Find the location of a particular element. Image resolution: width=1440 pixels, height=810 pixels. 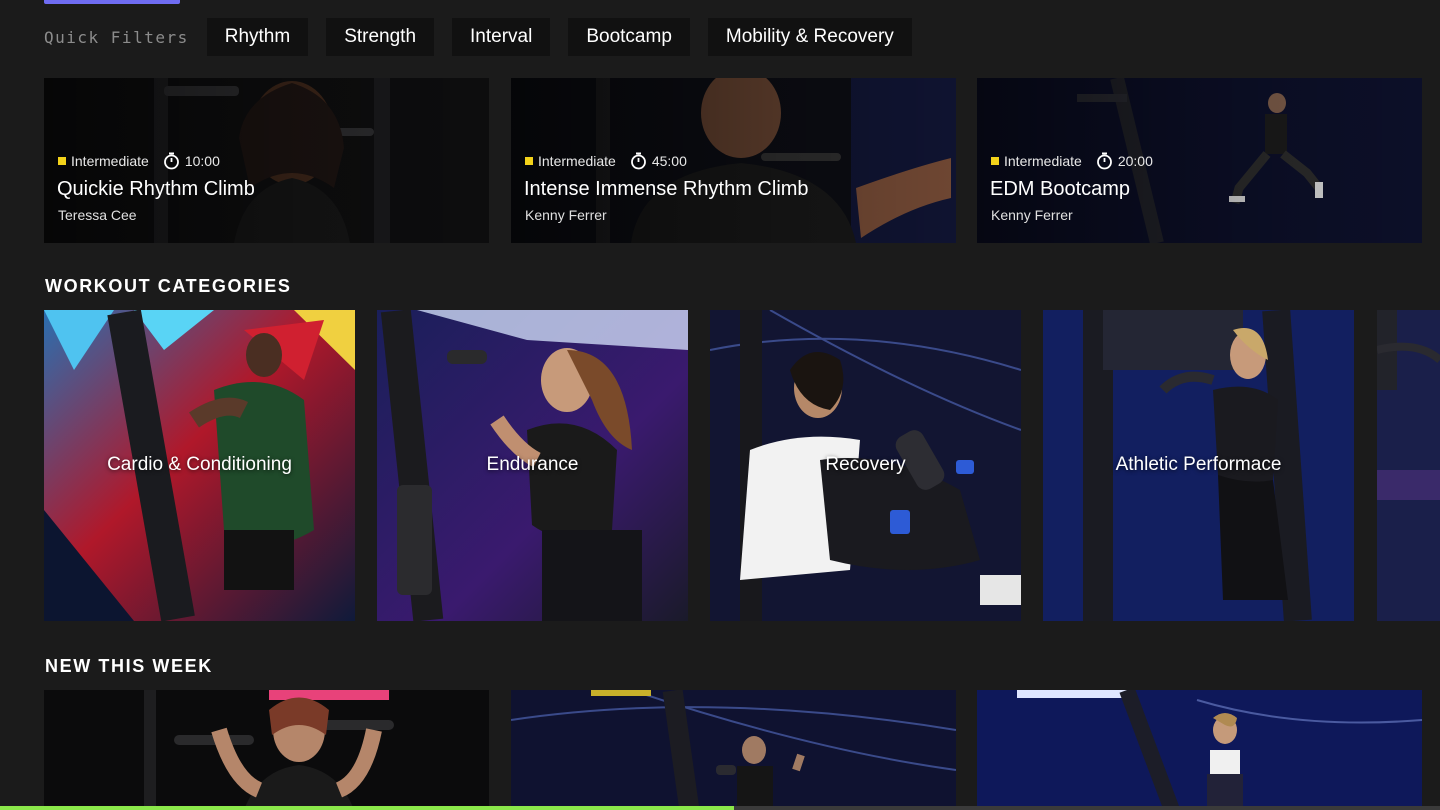

class-duration: 45:00 is located at coordinates (669, 161).